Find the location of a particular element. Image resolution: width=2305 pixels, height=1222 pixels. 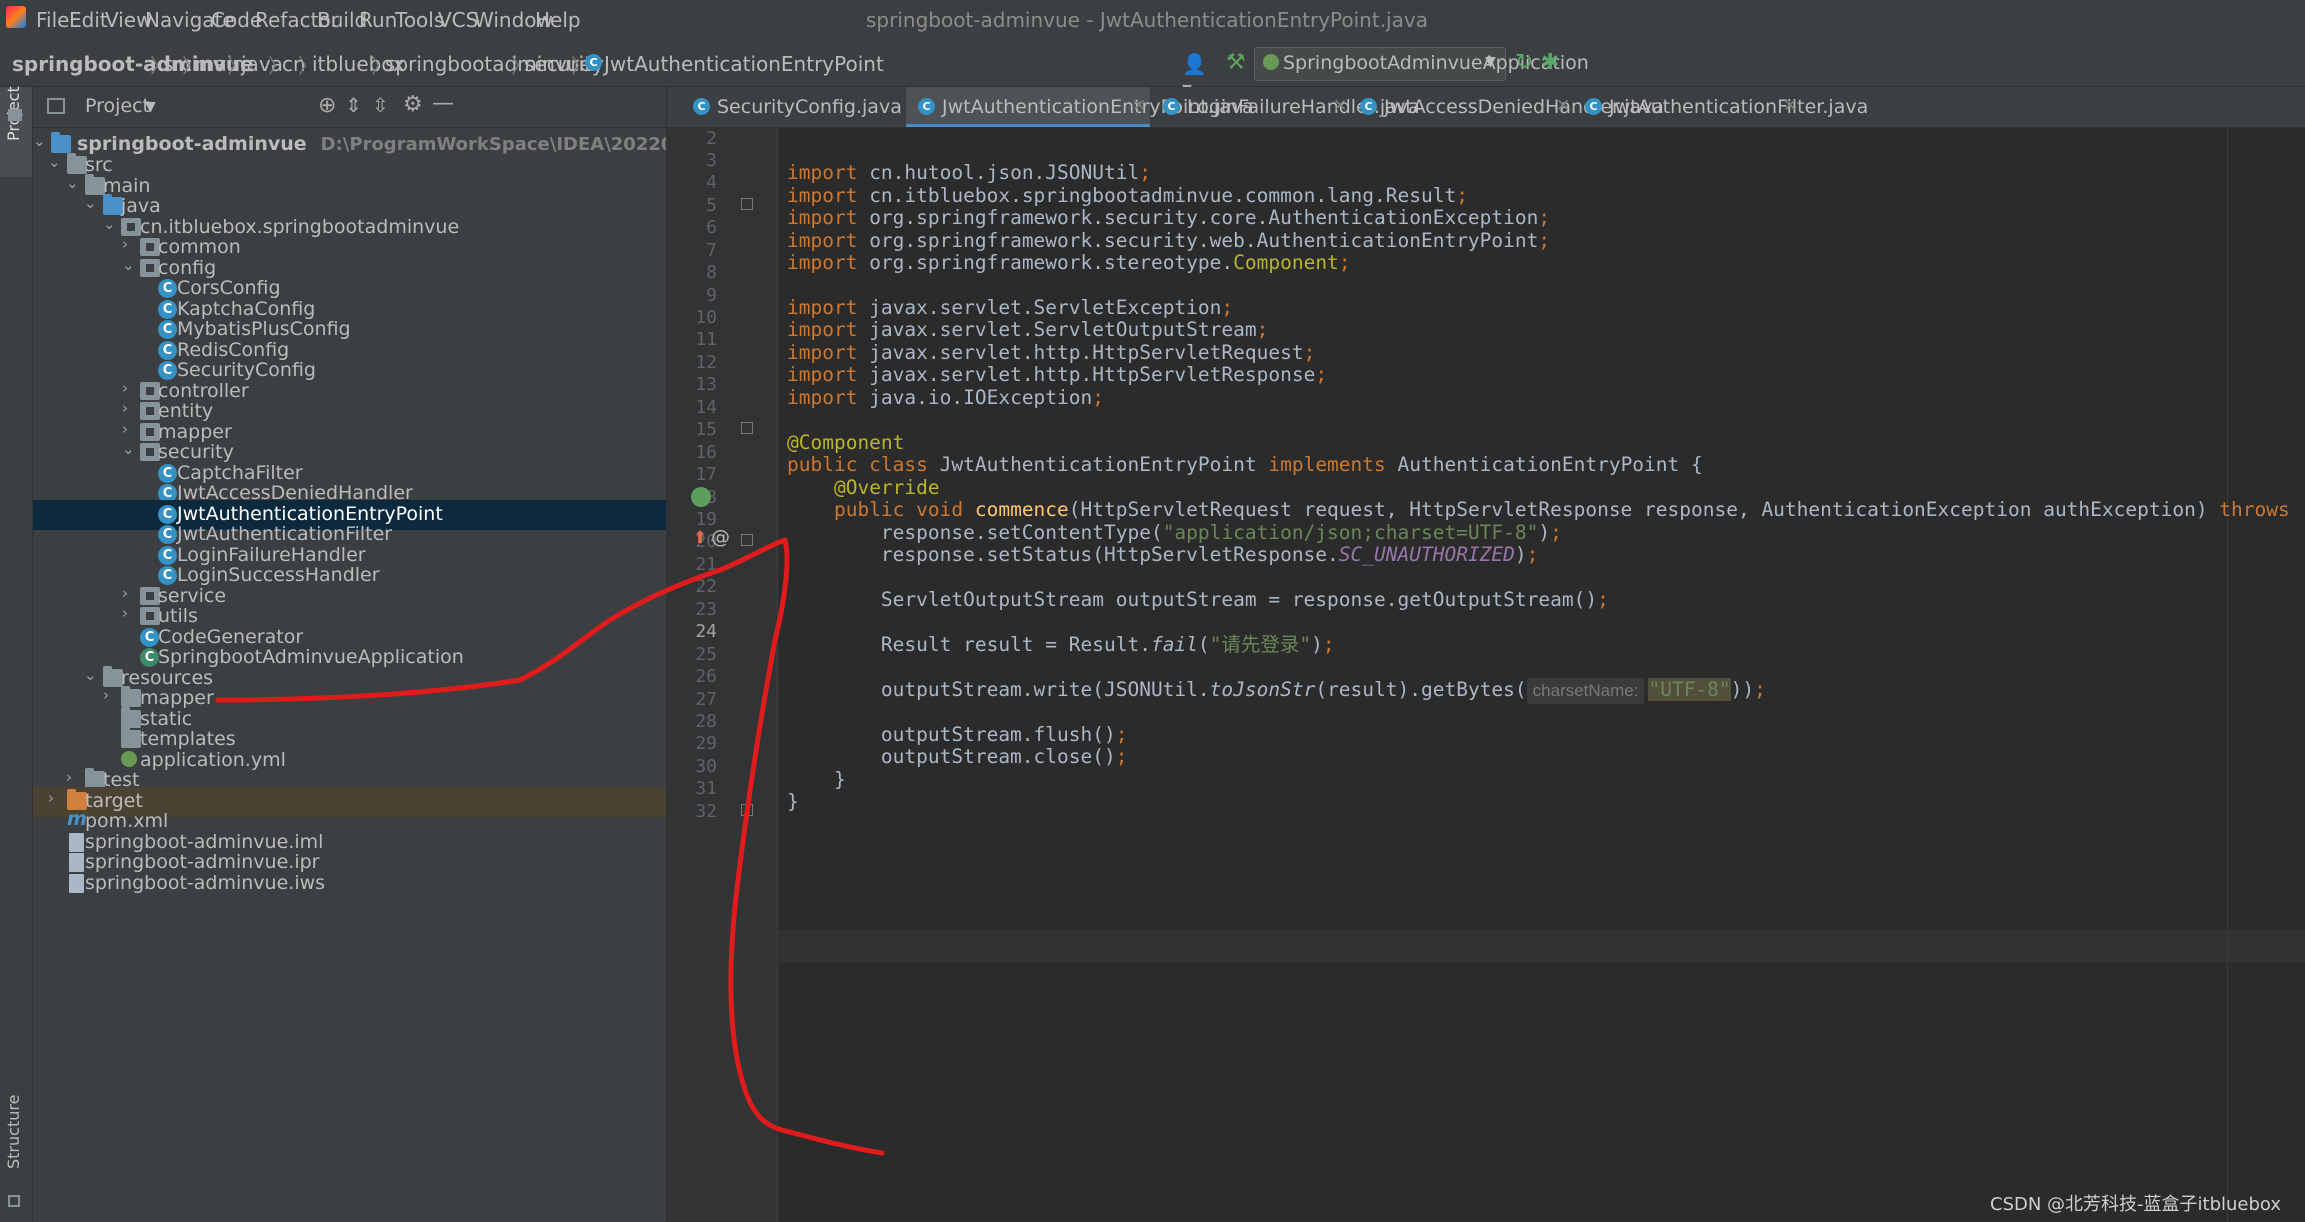

hide-panel-icon: — is located at coordinates (443, 103).